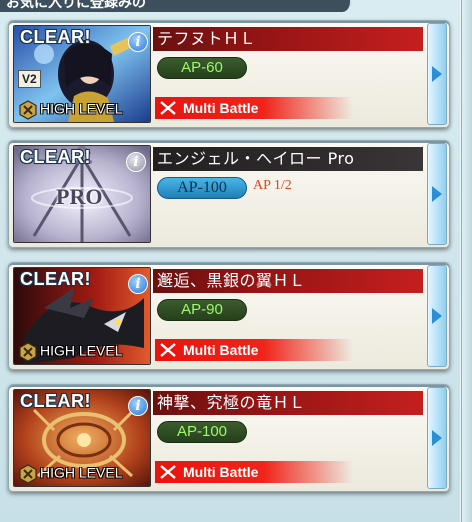  I want to click on list-header: お気に入りに登録みの, so click(176, 6).